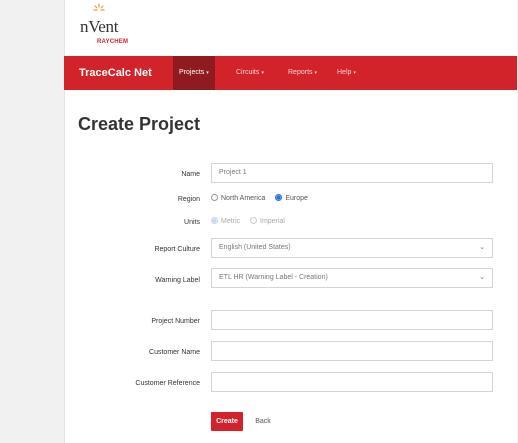 The image size is (518, 443). Describe the element at coordinates (255, 247) in the screenshot. I see `select-value: English (United States)` at that location.